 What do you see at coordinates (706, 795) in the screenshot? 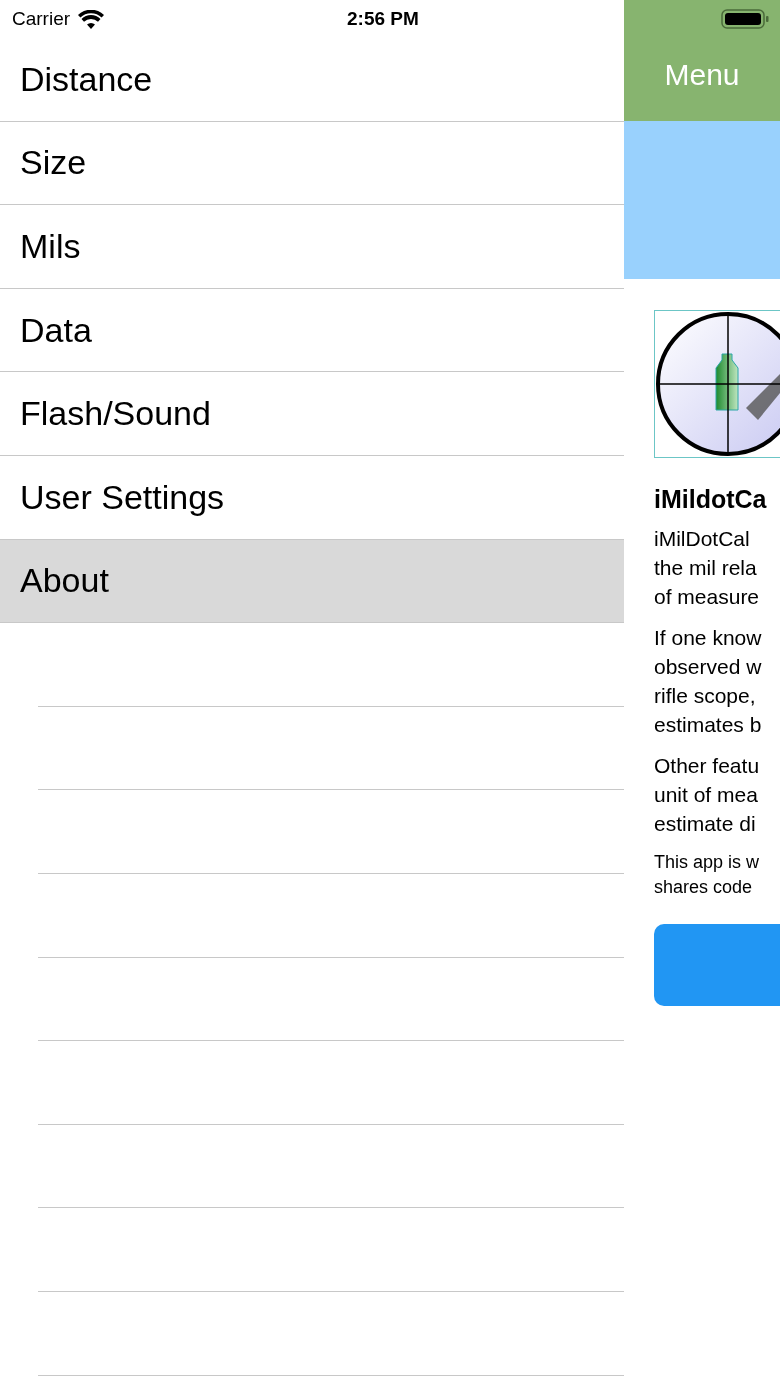
I see `about-text-line: unit of mea` at bounding box center [706, 795].